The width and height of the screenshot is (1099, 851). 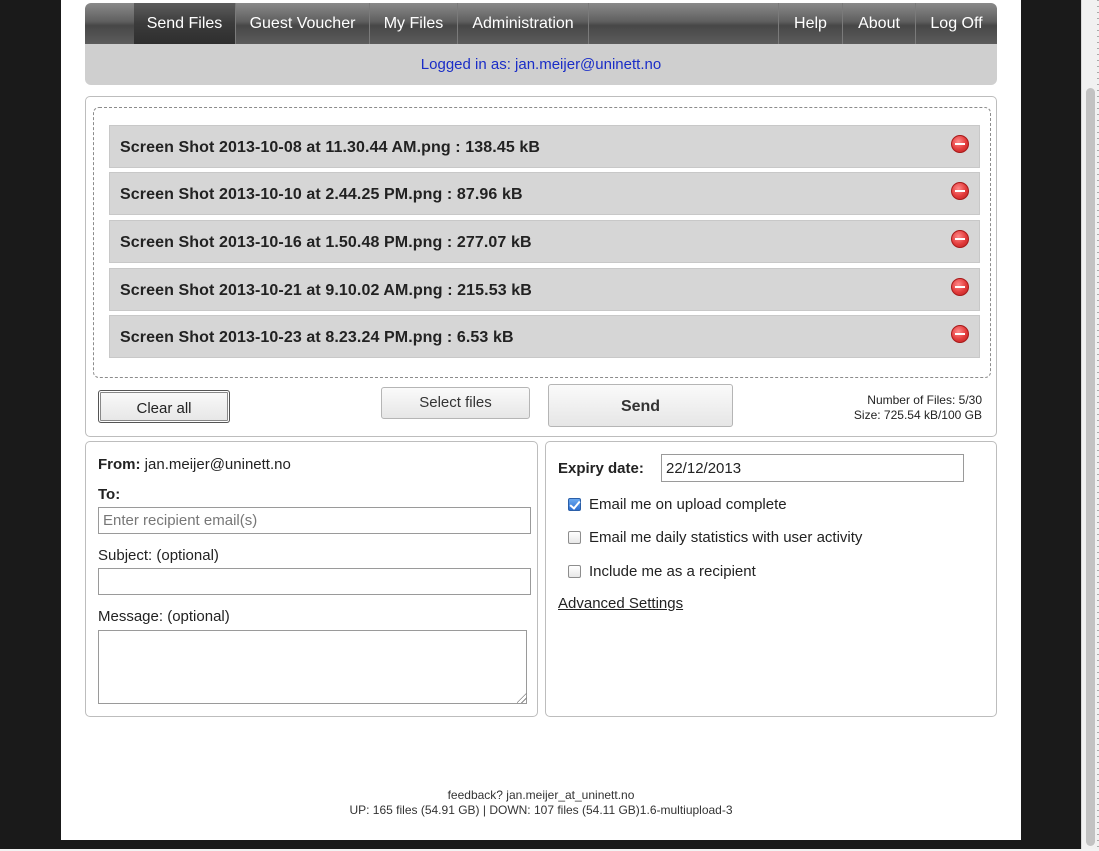 I want to click on email-upload-complete-checkbox, so click(x=574, y=504).